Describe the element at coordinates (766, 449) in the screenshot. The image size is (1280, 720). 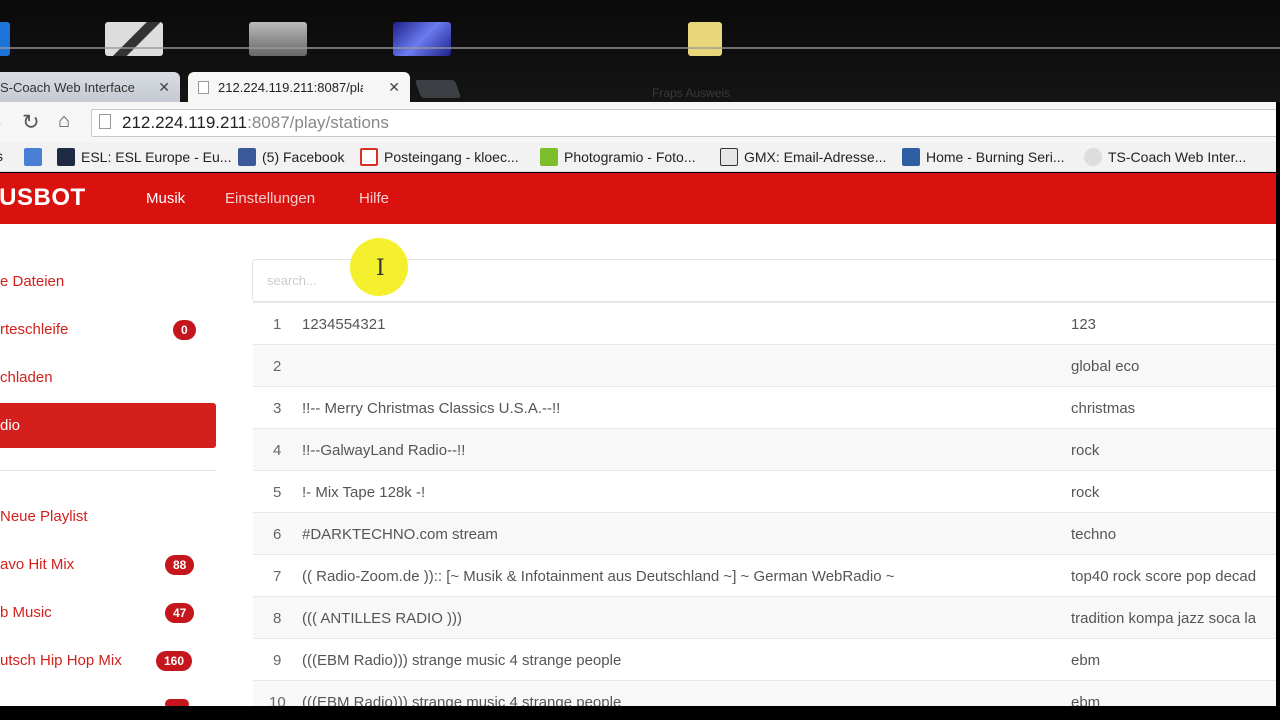
I see `table-row: 4 !!--GalwayLand Radio--!! rock` at that location.